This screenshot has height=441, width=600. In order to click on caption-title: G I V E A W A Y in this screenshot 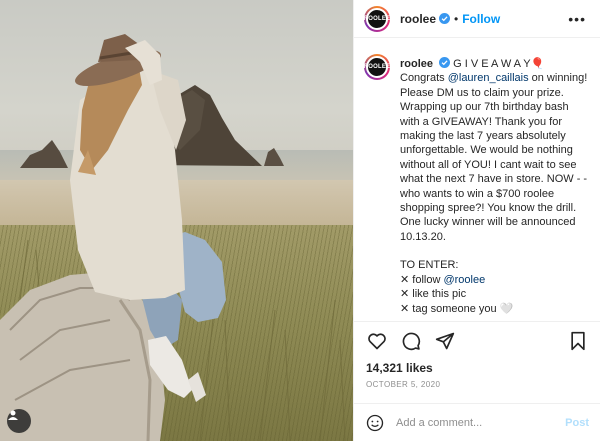, I will do `click(492, 64)`.